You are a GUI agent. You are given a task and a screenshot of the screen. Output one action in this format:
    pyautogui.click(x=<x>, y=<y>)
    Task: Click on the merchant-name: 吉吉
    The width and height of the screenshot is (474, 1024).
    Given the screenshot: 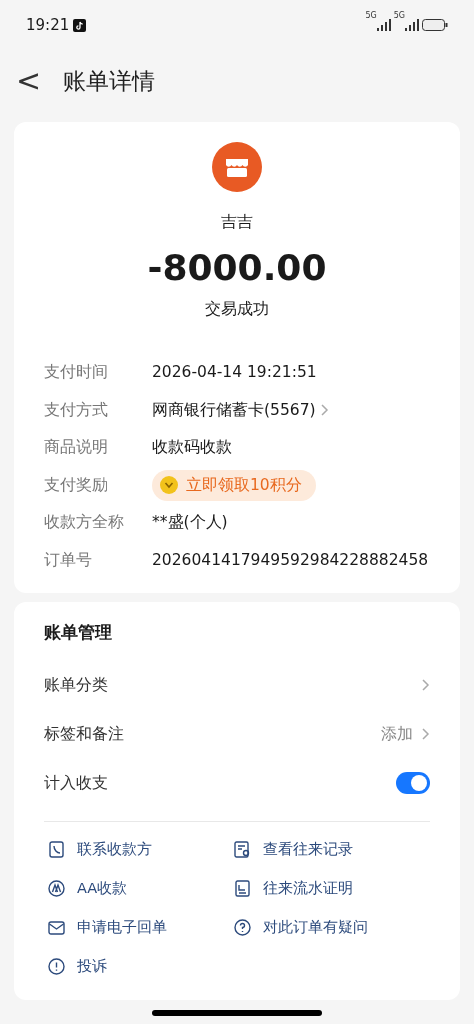 What is the action you would take?
    pyautogui.click(x=237, y=222)
    